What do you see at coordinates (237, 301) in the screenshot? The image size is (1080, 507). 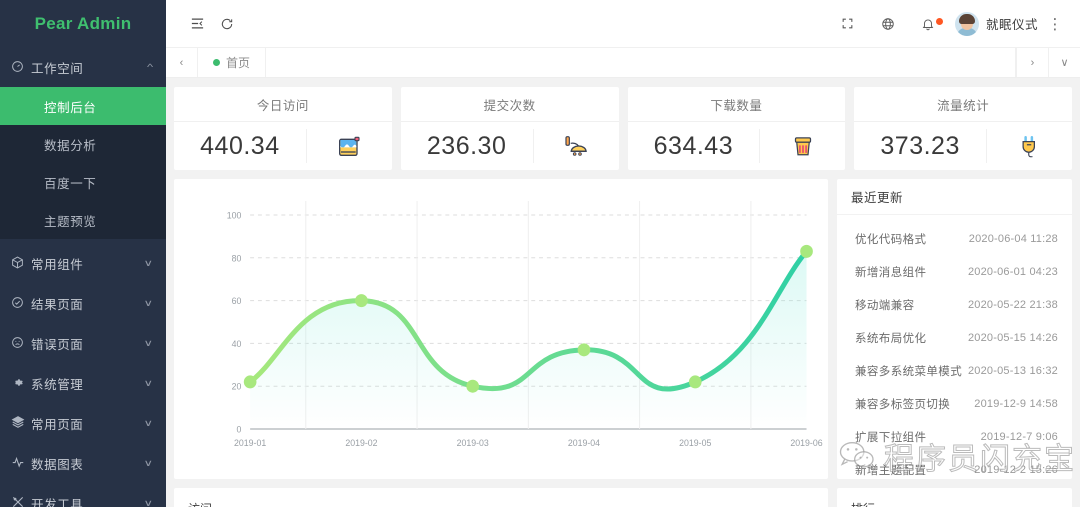 I see `svg-text: 60` at bounding box center [237, 301].